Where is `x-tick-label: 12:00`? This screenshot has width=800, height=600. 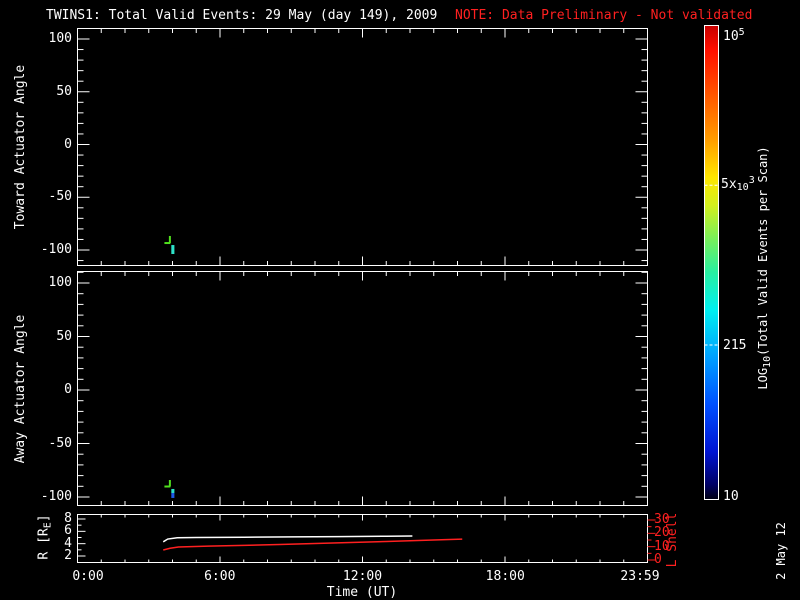
x-tick-label: 12:00 is located at coordinates (362, 576).